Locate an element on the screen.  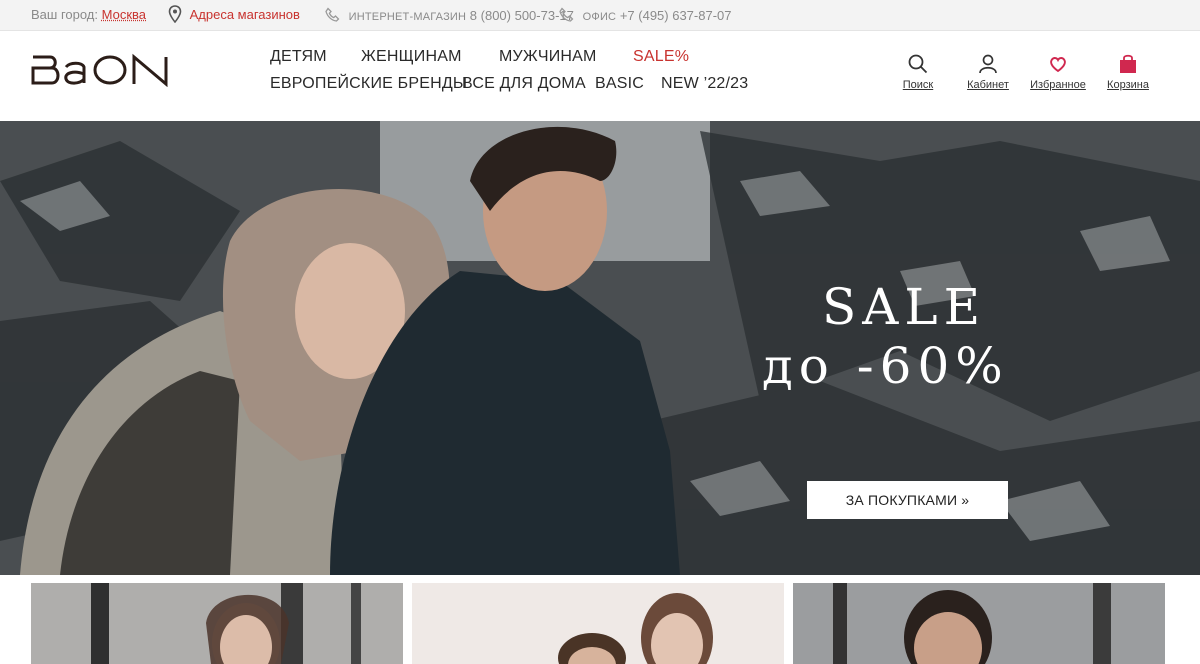
search-label: Поиск is located at coordinates (918, 85).